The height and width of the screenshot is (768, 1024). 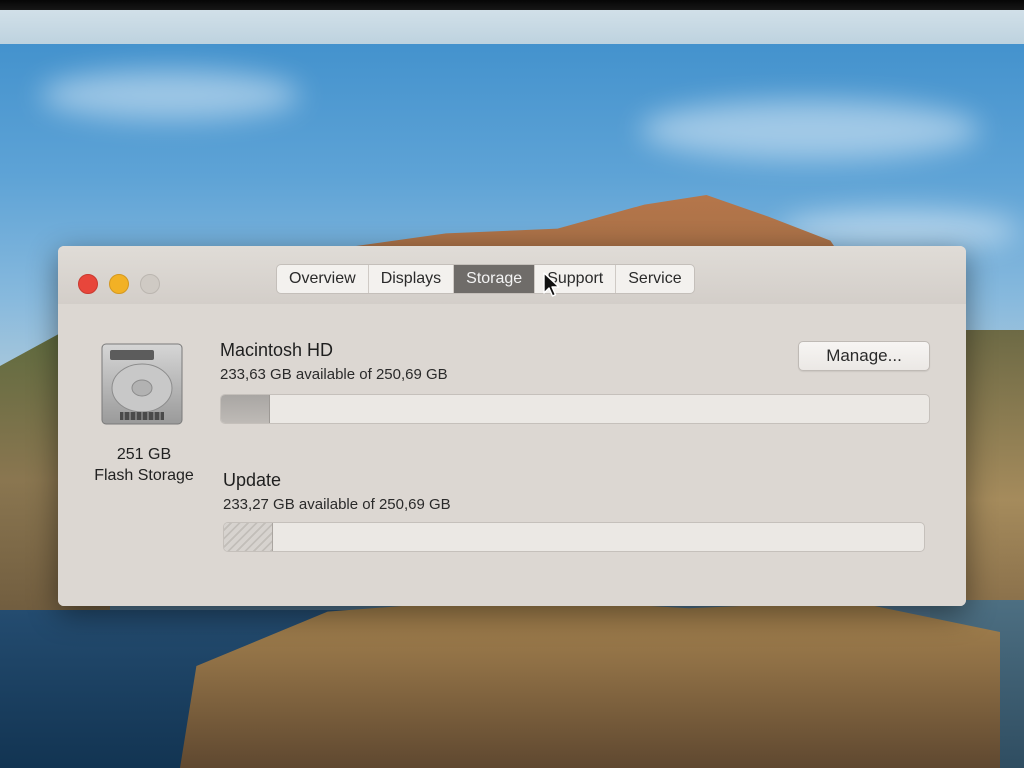 What do you see at coordinates (277, 350) in the screenshot?
I see `volume-name: Macintosh HD` at bounding box center [277, 350].